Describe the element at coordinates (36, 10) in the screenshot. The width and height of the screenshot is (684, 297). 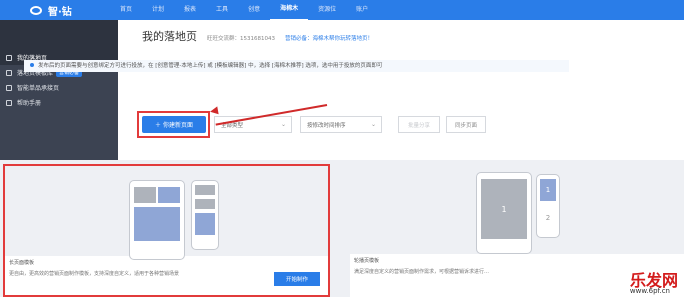
I see `logo-icon` at that location.